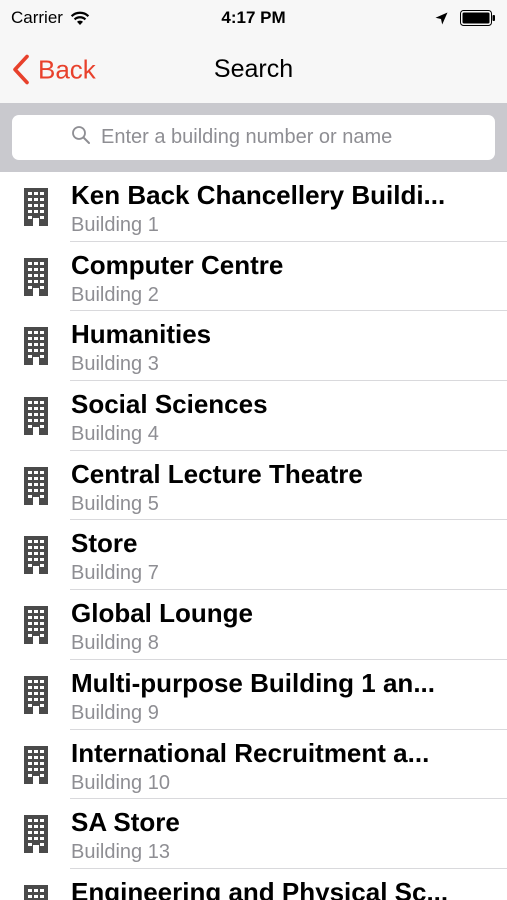 The height and width of the screenshot is (900, 507). I want to click on chevron-left-icon, so click(21, 69).